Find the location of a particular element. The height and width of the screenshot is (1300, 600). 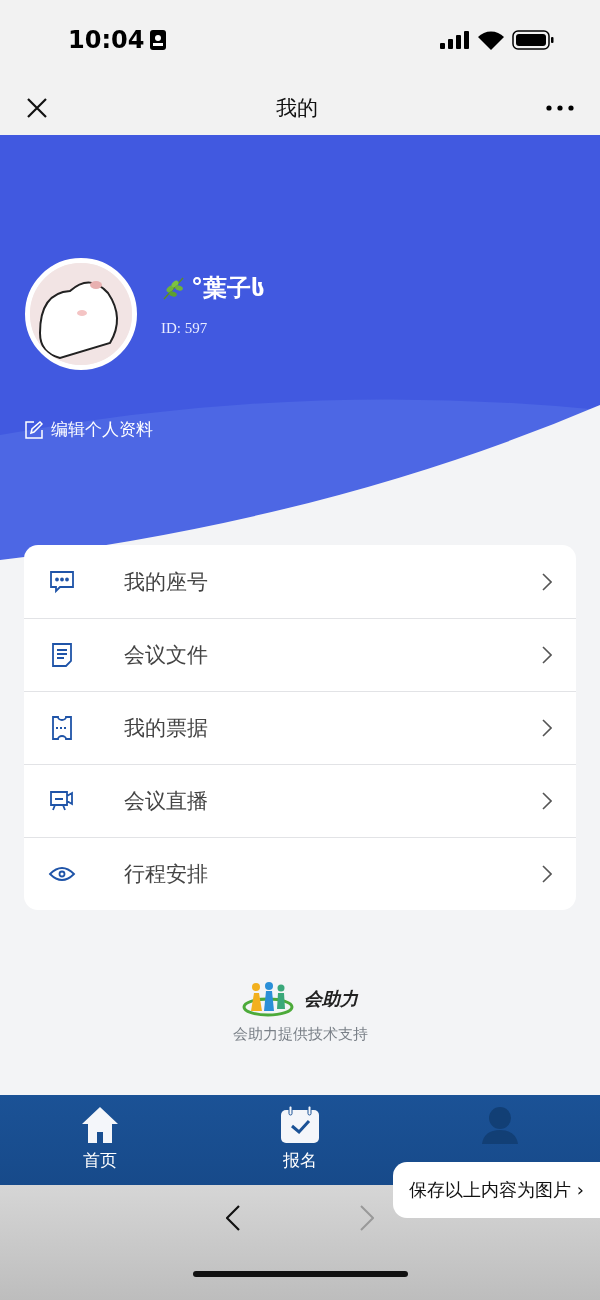

menu-item: 我的票据 is located at coordinates (300, 727).